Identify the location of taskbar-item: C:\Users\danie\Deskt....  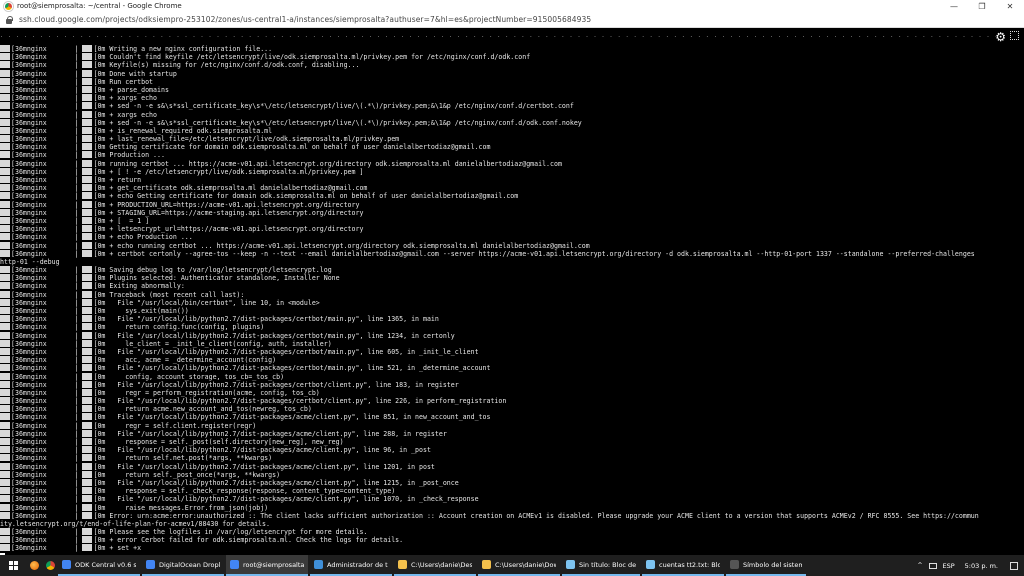
(435, 565).